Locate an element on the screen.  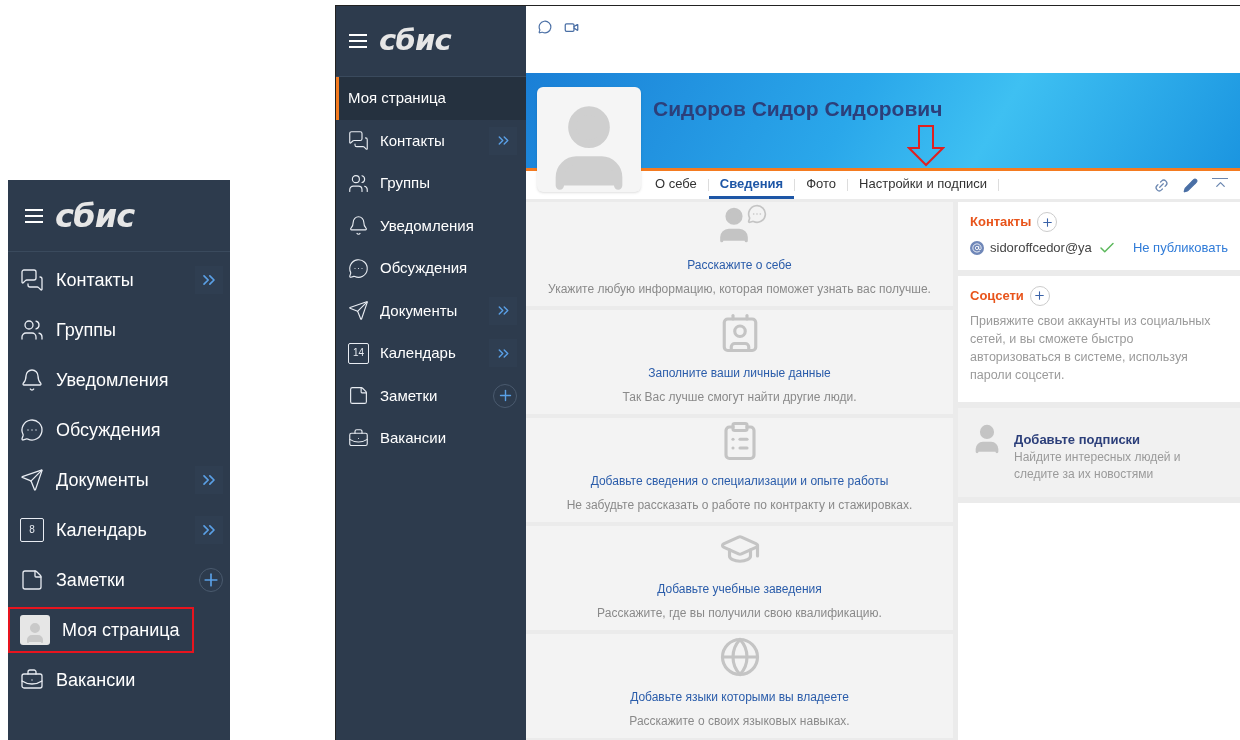
avatar-icon is located at coordinates (35, 630).